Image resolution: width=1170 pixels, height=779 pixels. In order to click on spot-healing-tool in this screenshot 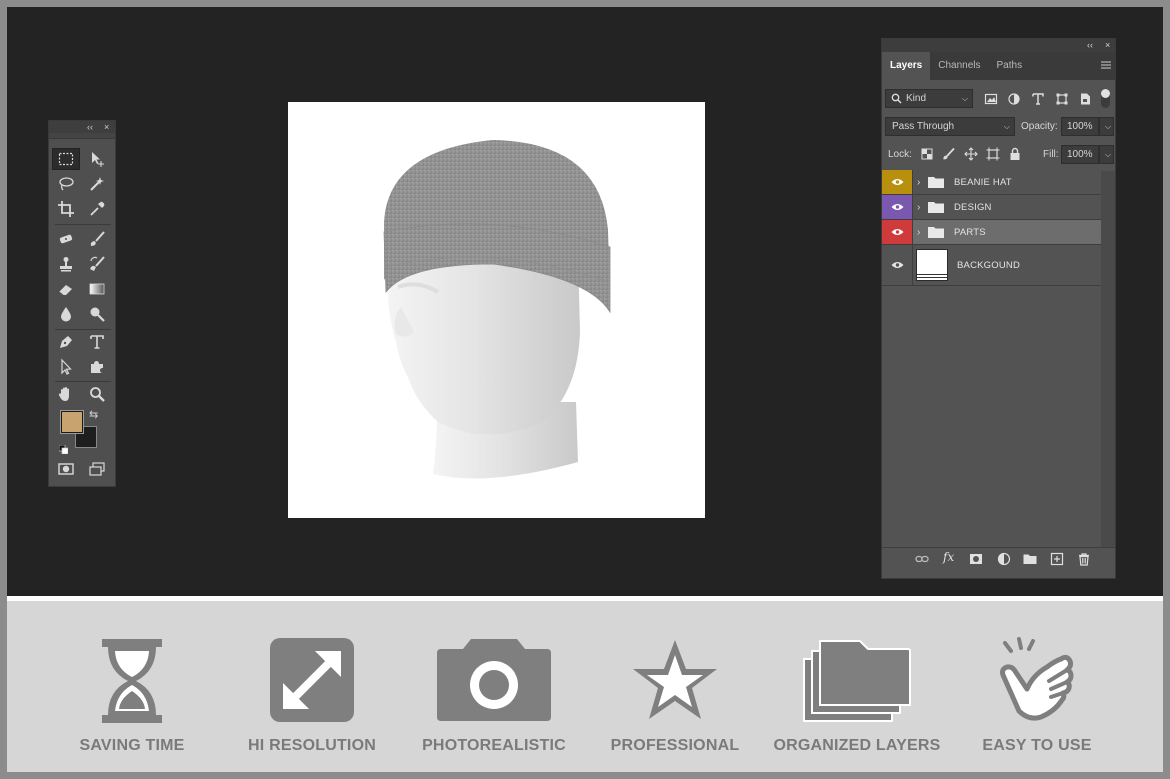, I will do `click(66, 239)`.